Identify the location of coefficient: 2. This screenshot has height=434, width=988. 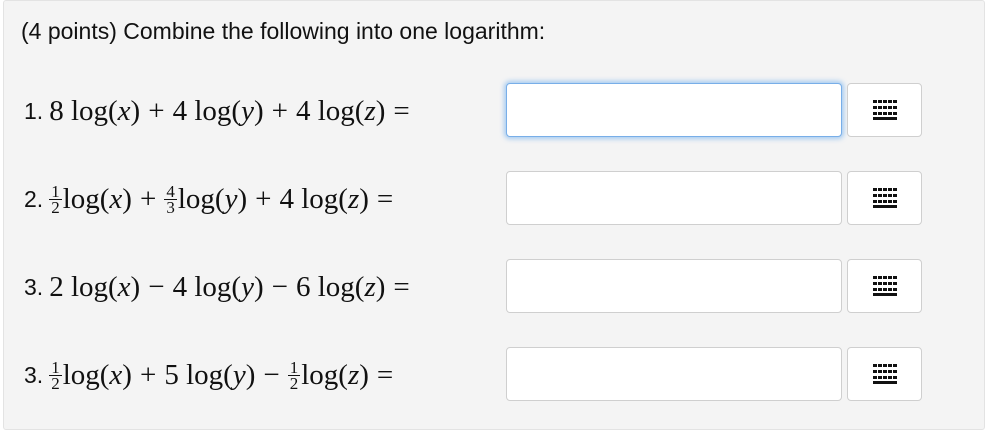
(56, 286).